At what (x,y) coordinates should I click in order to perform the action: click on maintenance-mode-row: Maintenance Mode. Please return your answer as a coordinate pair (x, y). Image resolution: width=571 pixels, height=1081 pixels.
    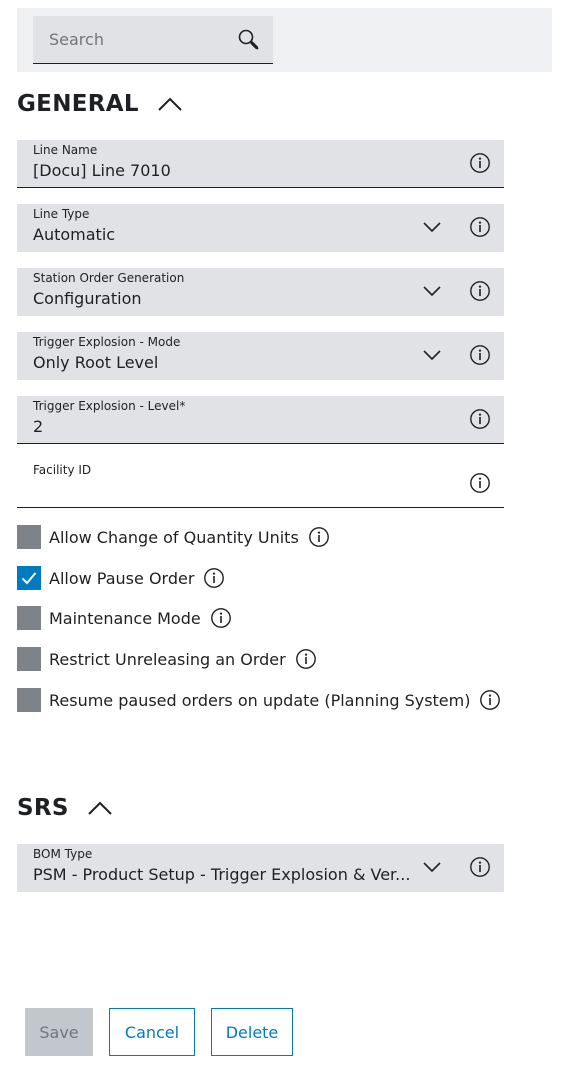
    Looking at the image, I should click on (124, 618).